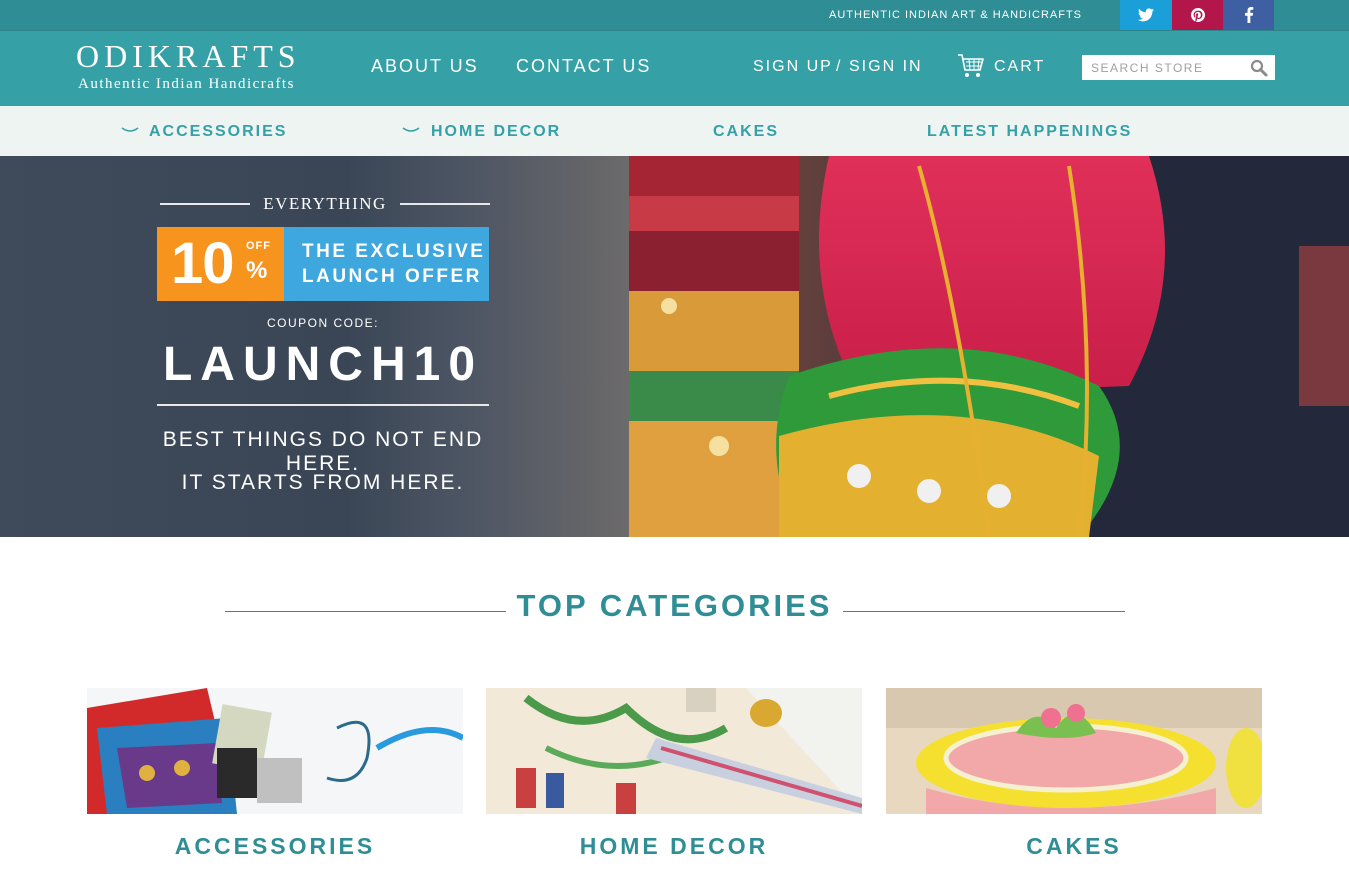 The width and height of the screenshot is (1349, 871). What do you see at coordinates (257, 270) in the screenshot?
I see `discount-percent-sign: %` at bounding box center [257, 270].